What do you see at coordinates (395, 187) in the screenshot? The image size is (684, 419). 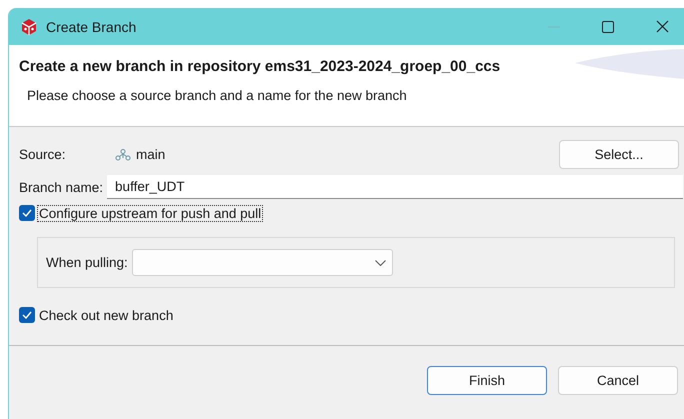 I see `branch-name-field: buffer_UDT` at bounding box center [395, 187].